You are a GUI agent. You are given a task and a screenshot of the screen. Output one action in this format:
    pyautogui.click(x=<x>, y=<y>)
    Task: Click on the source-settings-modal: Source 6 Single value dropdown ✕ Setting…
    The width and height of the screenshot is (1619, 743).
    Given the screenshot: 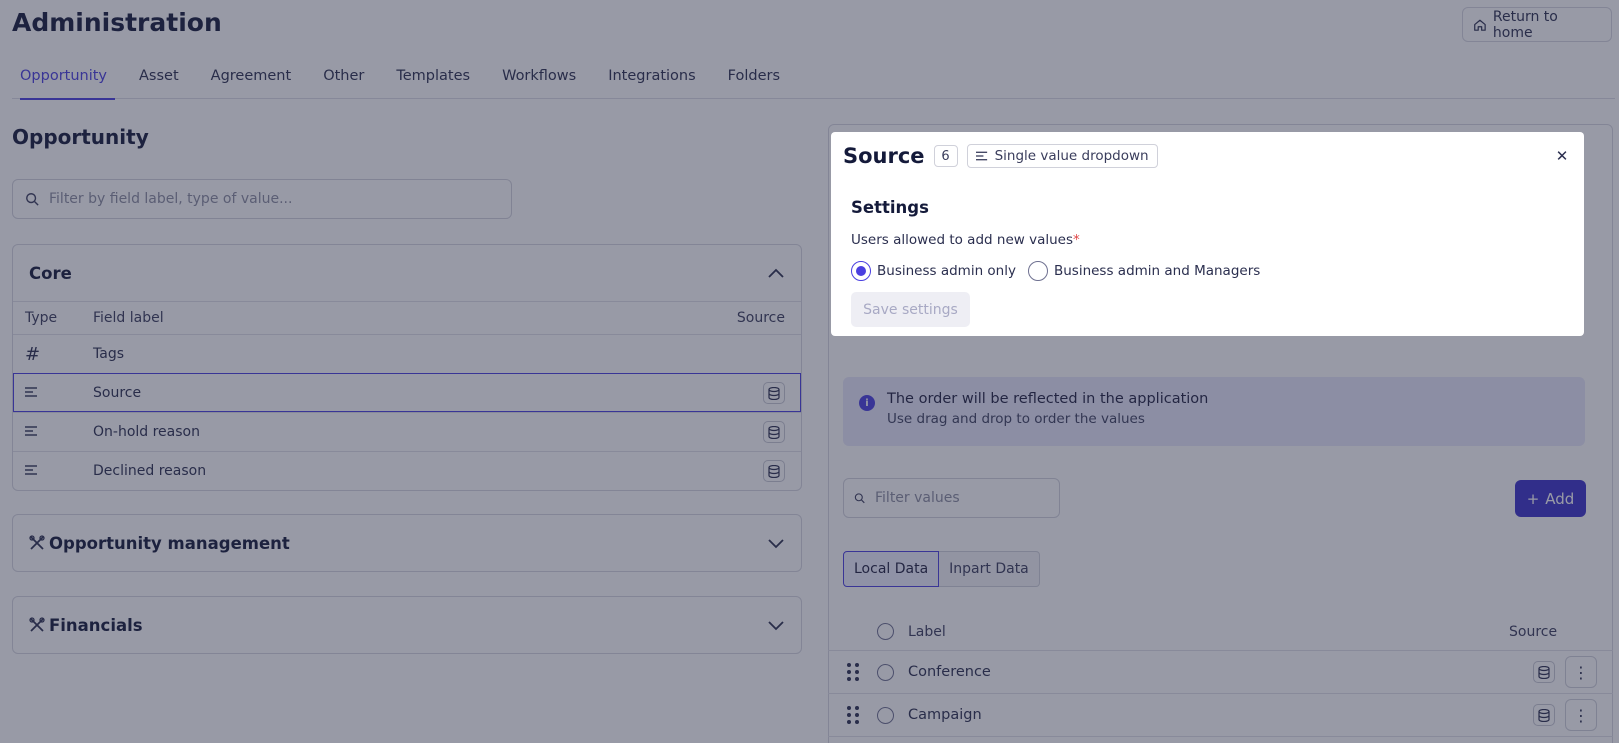 What is the action you would take?
    pyautogui.click(x=1207, y=234)
    